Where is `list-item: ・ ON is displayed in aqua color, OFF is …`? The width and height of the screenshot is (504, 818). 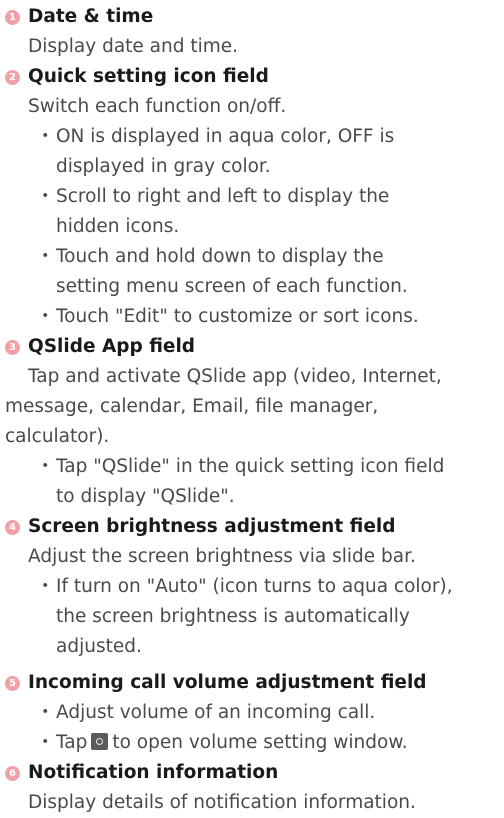 list-item: ・ ON is displayed in aqua color, OFF is … is located at coordinates (252, 152).